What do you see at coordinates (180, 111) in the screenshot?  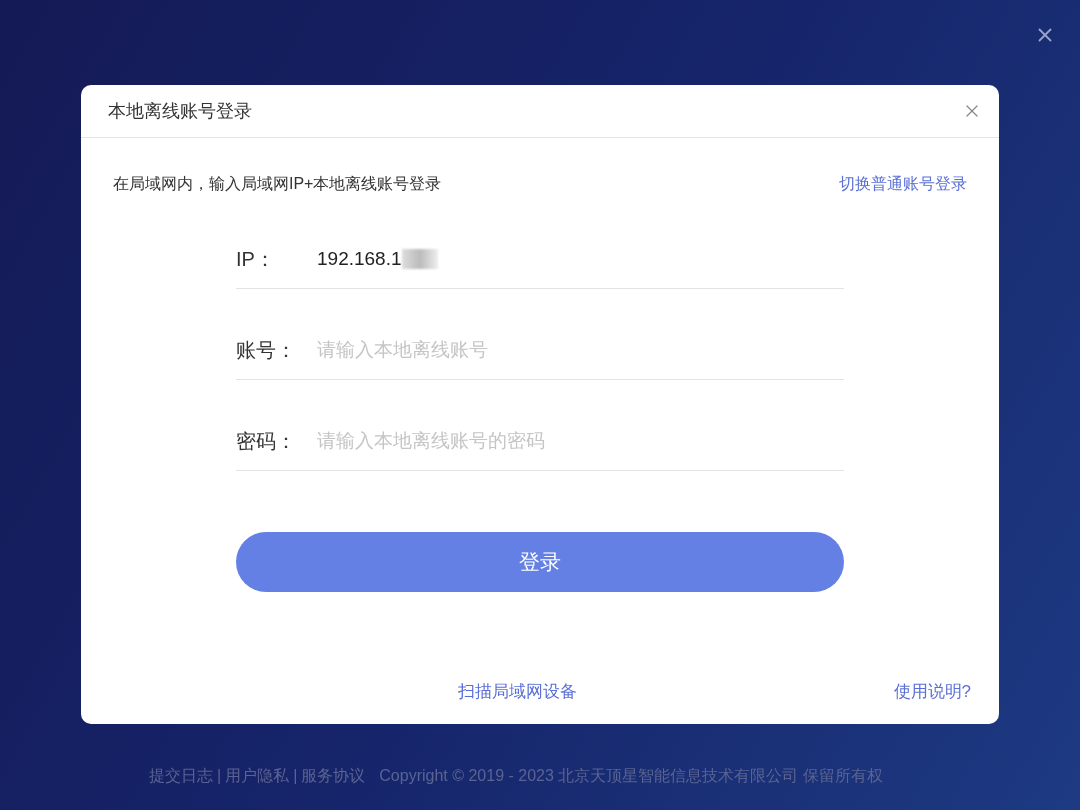 I see `dialog-title: 本地离线账号登录` at bounding box center [180, 111].